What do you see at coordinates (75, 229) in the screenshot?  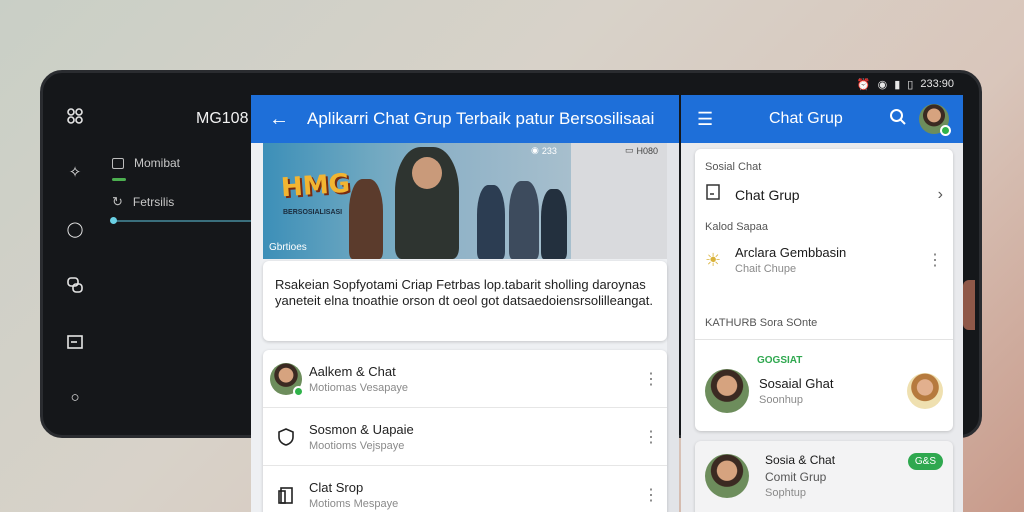 I see `circle-icon: ◯` at bounding box center [75, 229].